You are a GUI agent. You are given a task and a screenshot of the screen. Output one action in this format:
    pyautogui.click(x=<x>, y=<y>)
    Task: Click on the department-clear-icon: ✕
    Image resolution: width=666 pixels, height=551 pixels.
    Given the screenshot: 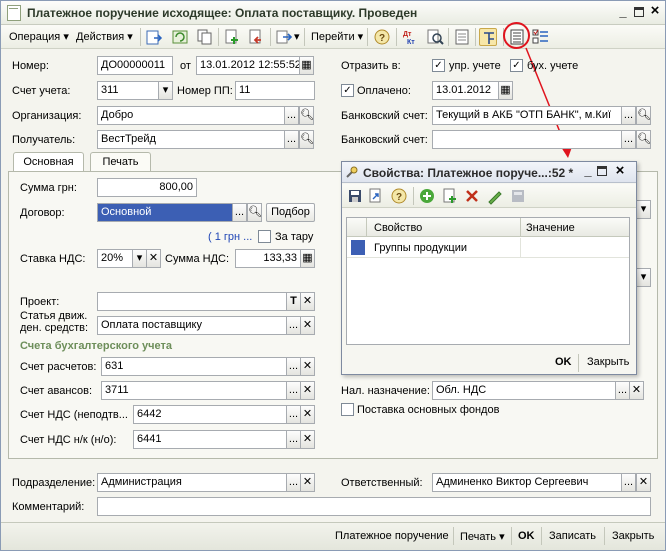 What is the action you would take?
    pyautogui.click(x=307, y=482)
    